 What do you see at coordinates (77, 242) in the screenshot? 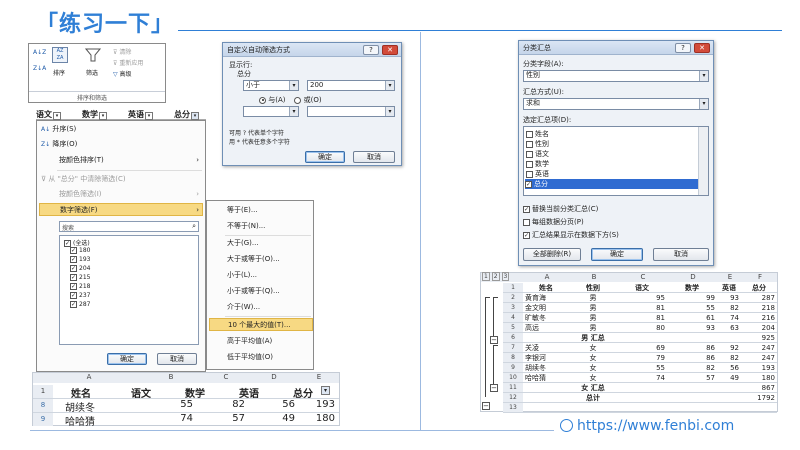
I see `check-all: ✓ (全选)` at bounding box center [77, 242].